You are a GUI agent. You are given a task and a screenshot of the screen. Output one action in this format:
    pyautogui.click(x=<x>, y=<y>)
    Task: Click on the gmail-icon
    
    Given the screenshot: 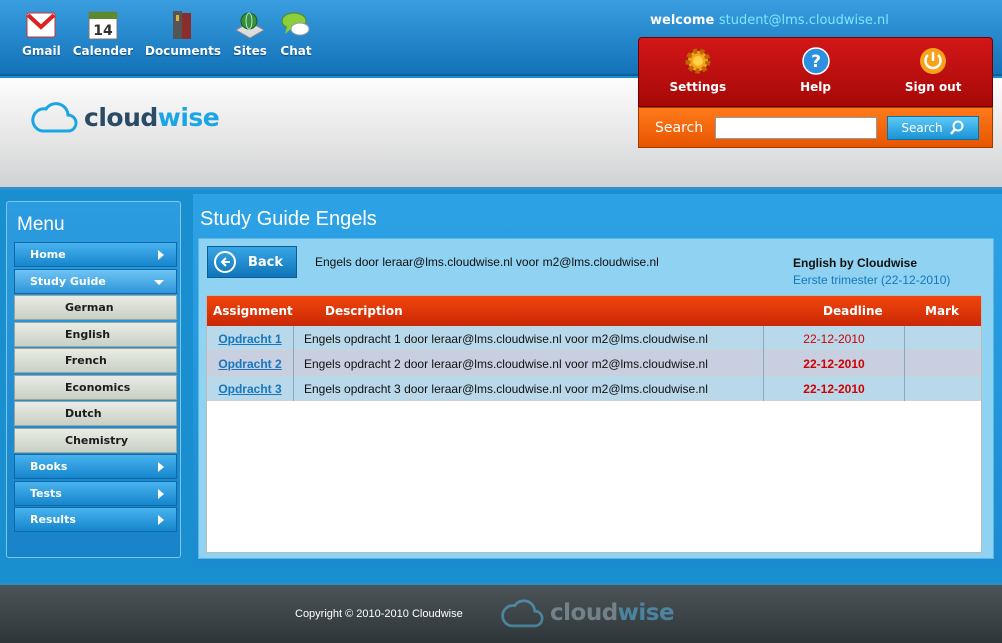 What is the action you would take?
    pyautogui.click(x=41, y=25)
    